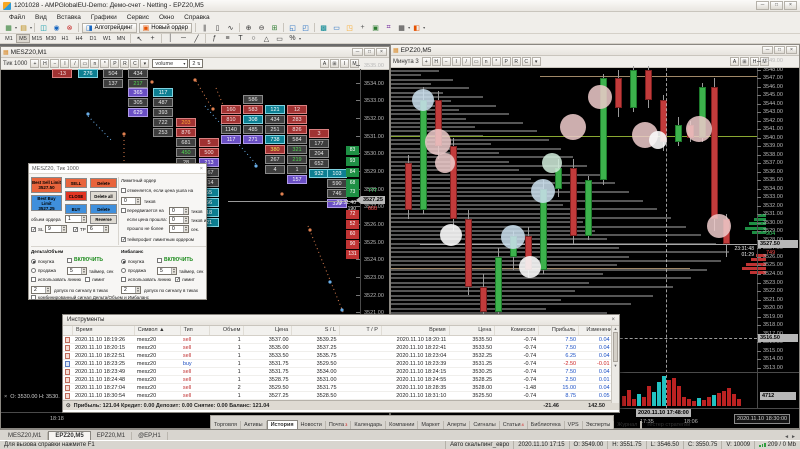 This screenshot has height=449, width=800. Describe the element at coordinates (279, 39) in the screenshot. I see `rectangle-icon: ▭` at that location.